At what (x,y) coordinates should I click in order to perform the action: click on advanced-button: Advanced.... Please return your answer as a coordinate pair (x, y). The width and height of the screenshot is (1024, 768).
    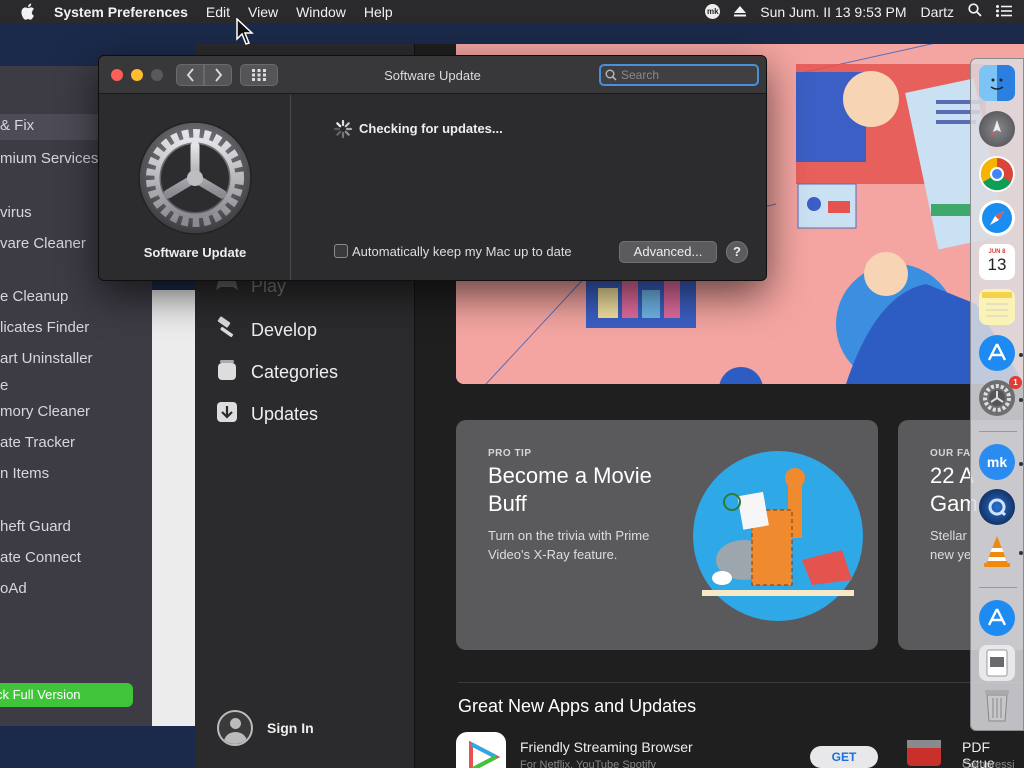
    Looking at the image, I should click on (668, 252).